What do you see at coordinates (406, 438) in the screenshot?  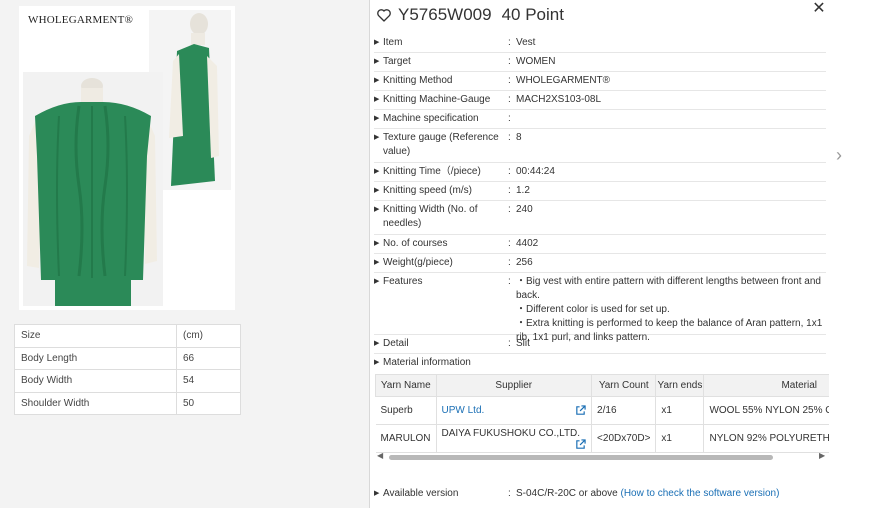 I see `yarn-name: MARULON` at bounding box center [406, 438].